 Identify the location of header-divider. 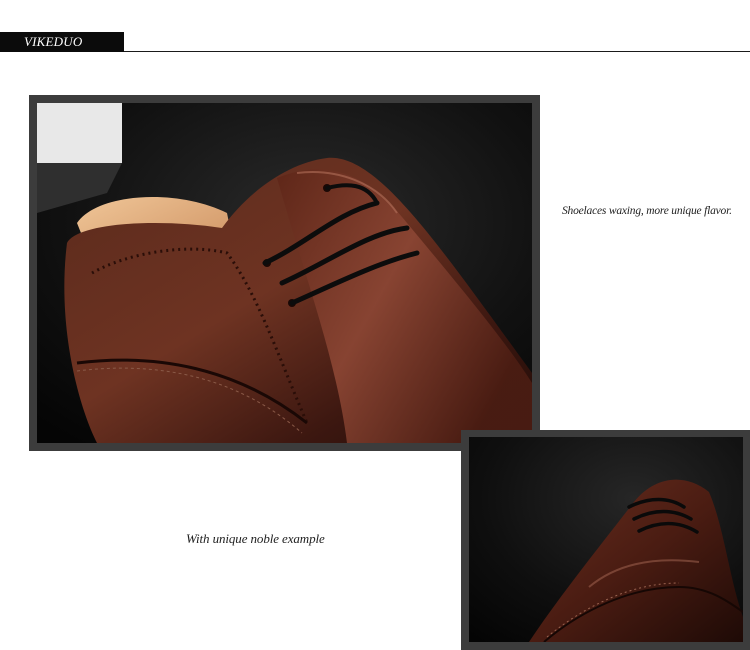
(437, 51).